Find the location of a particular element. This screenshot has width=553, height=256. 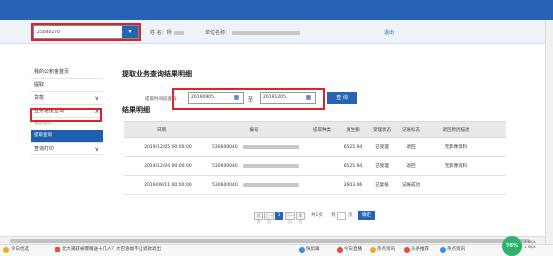

header-date: 日期 is located at coordinates (161, 130).